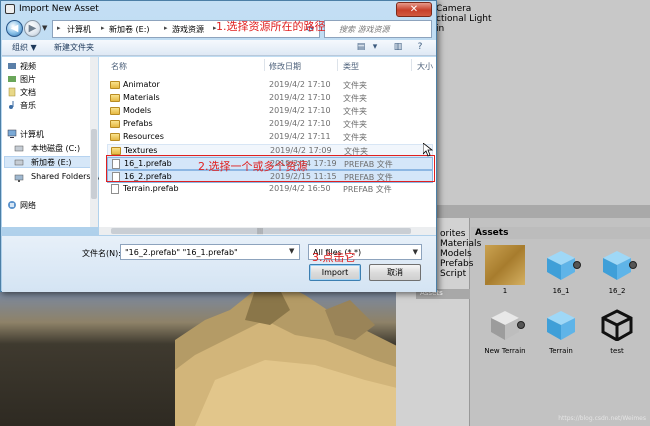 The width and height of the screenshot is (650, 426). I want to click on file-name: Terrain.prefab, so click(151, 188).